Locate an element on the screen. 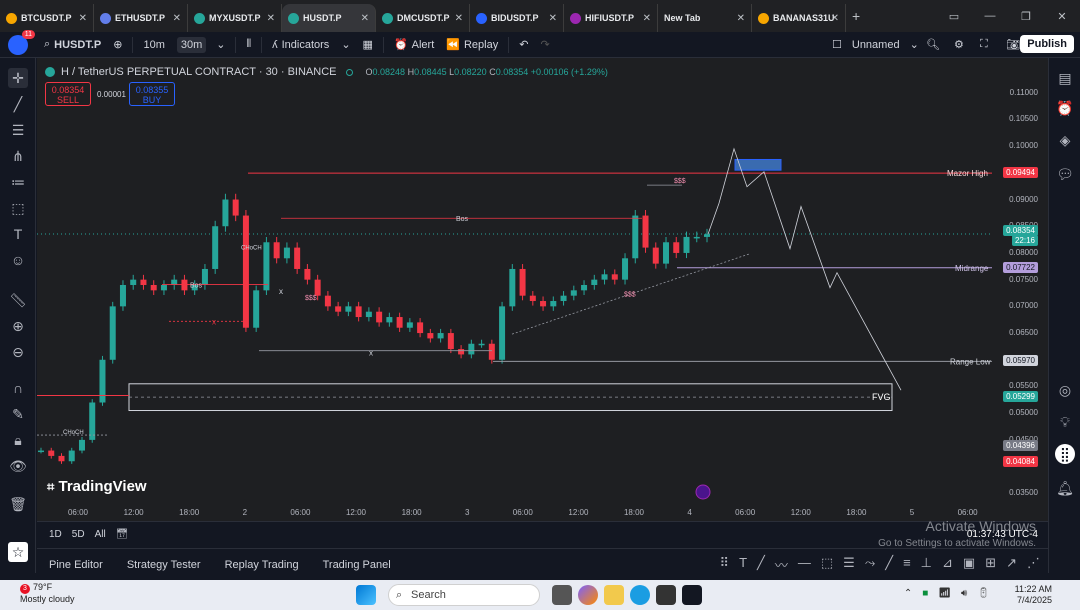  browser-tab: New Tab ✕ is located at coordinates (705, 18).